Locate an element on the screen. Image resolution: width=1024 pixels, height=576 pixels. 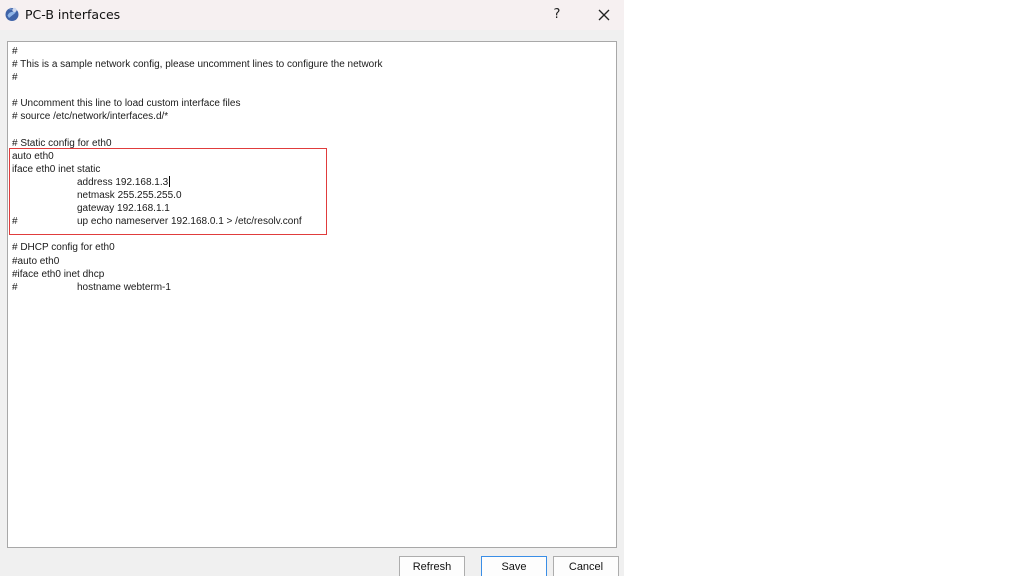
editor-line: # Static config for eth0 is located at coordinates (197, 143).